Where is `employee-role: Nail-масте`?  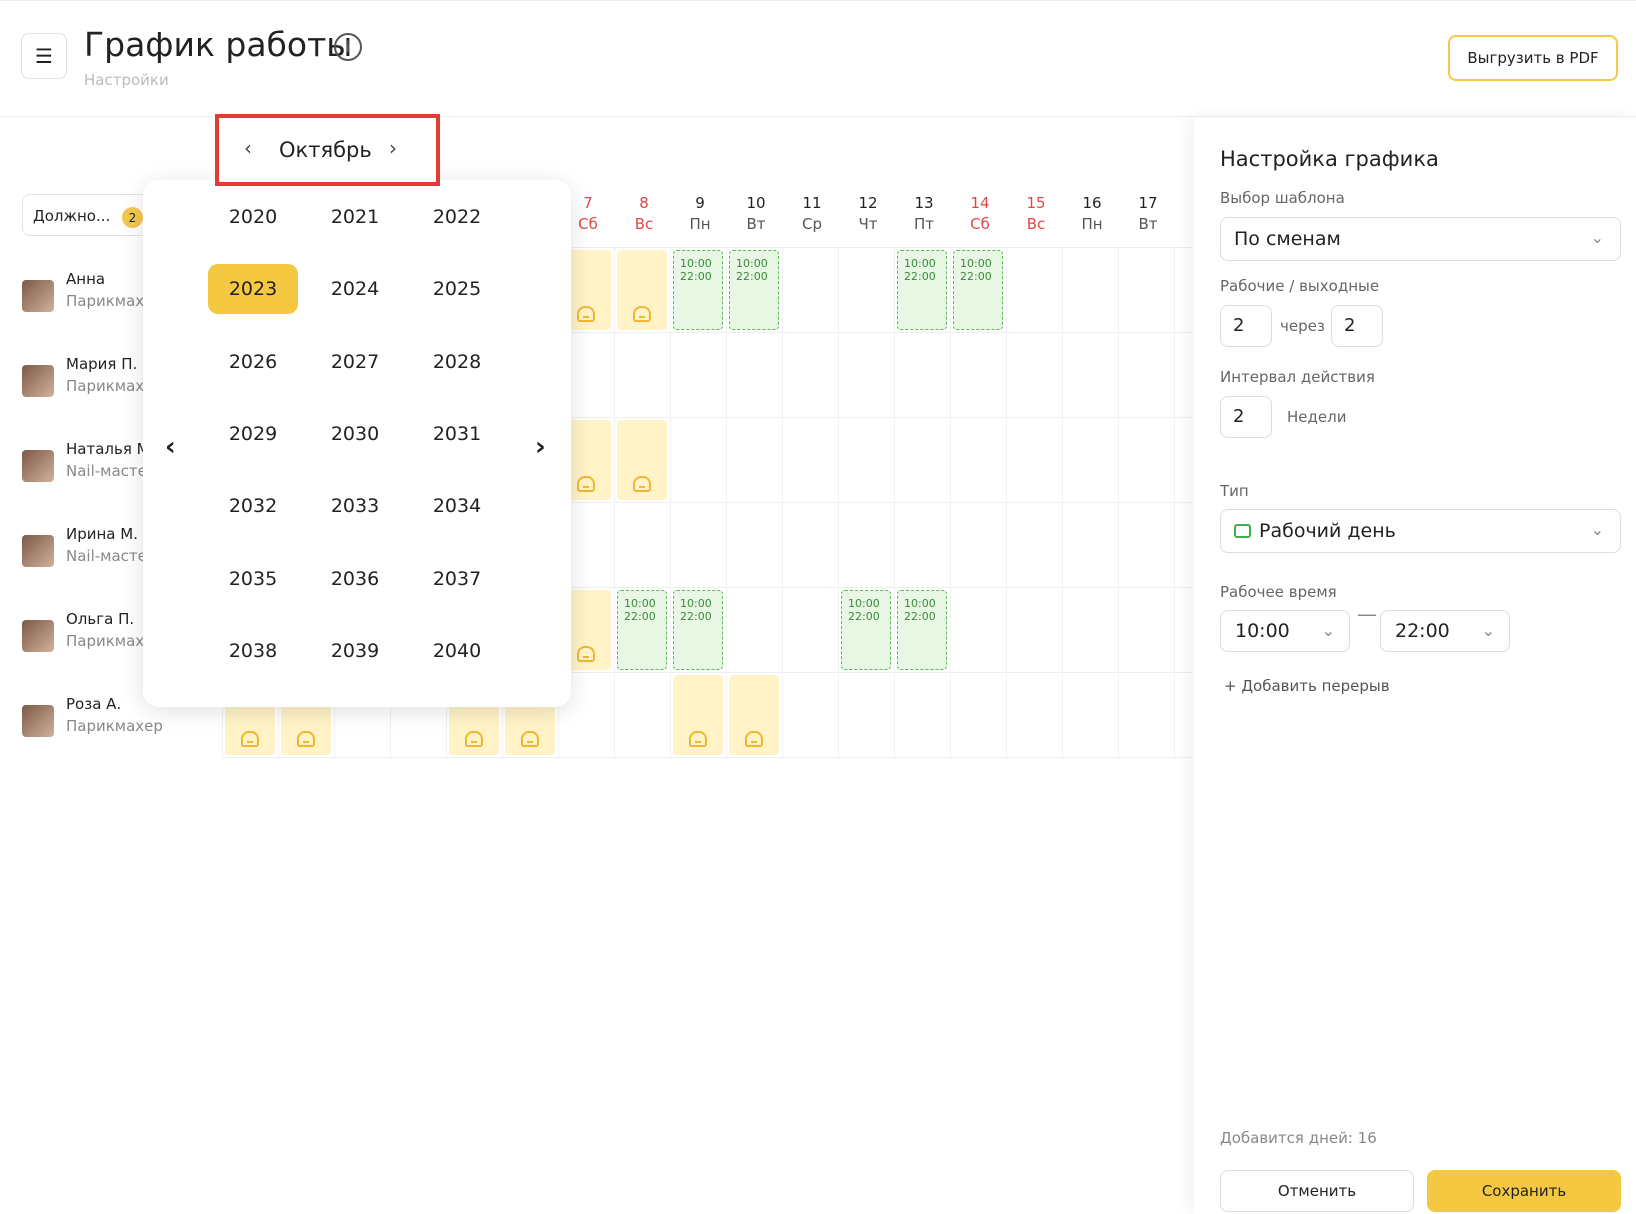 employee-role: Nail-масте is located at coordinates (106, 556).